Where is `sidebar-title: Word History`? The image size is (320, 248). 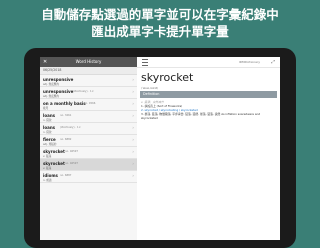
sidebar-title: Word History is located at coordinates (88, 61).